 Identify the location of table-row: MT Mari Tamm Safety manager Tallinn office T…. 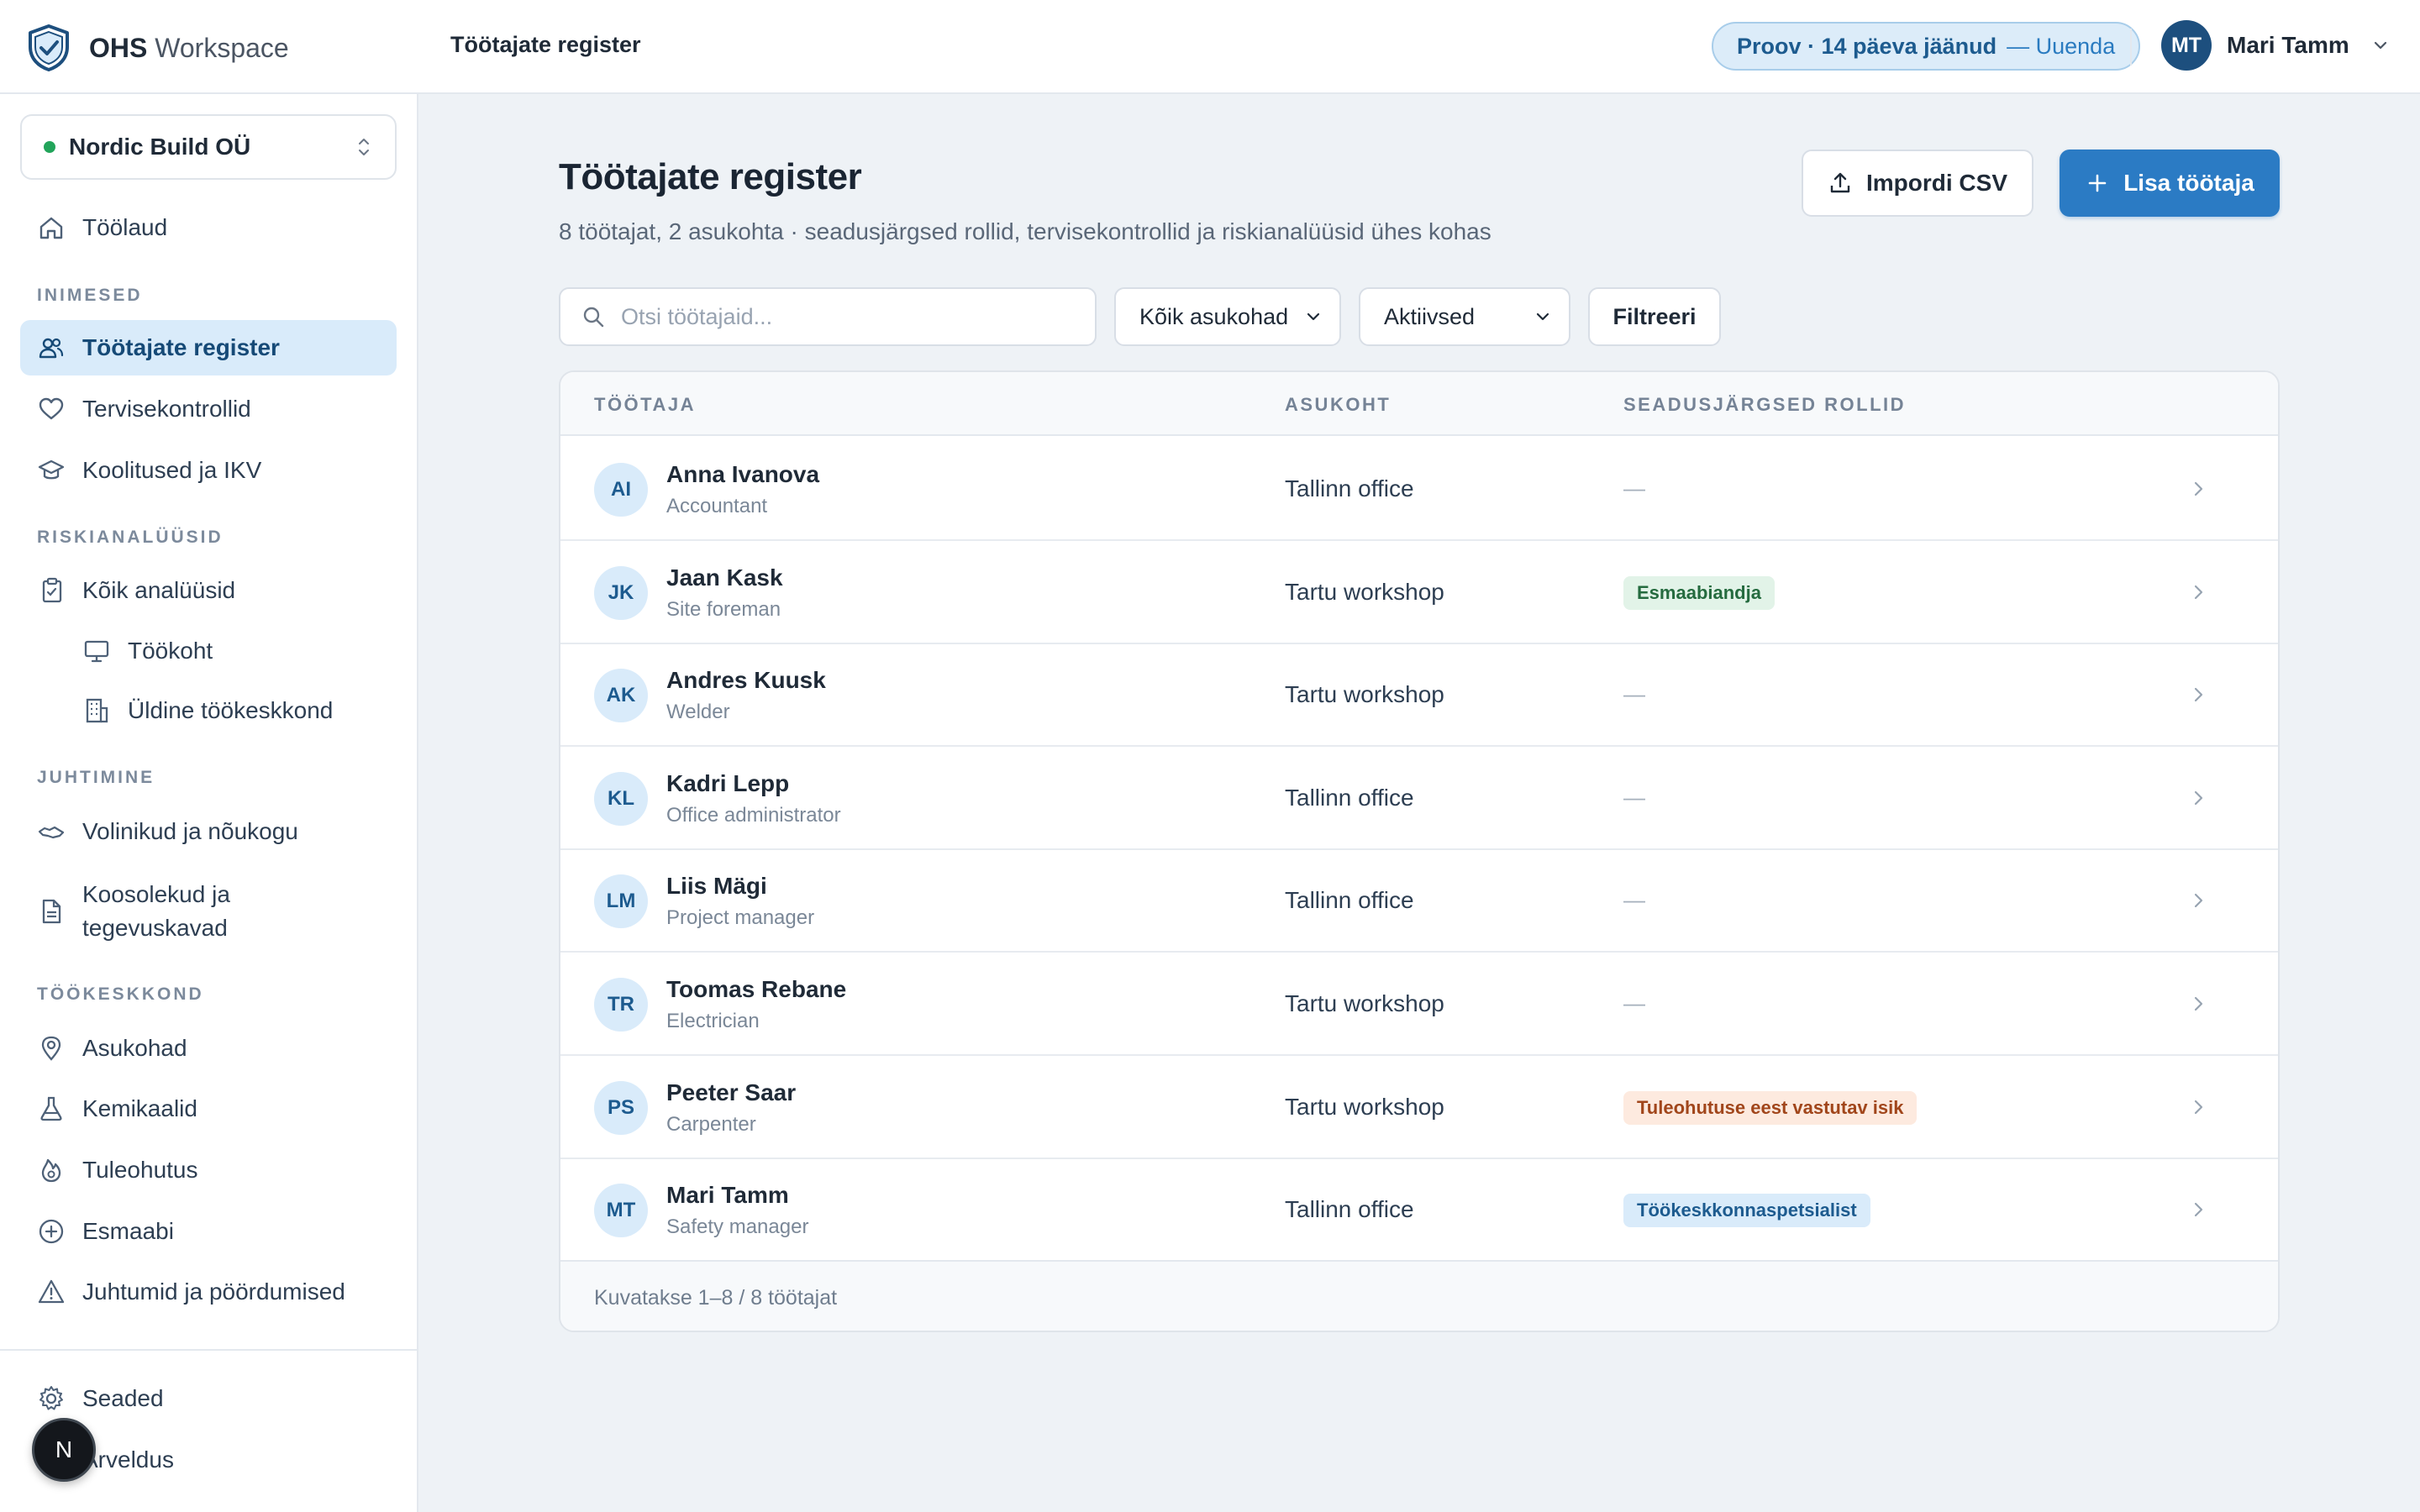
(1419, 1210).